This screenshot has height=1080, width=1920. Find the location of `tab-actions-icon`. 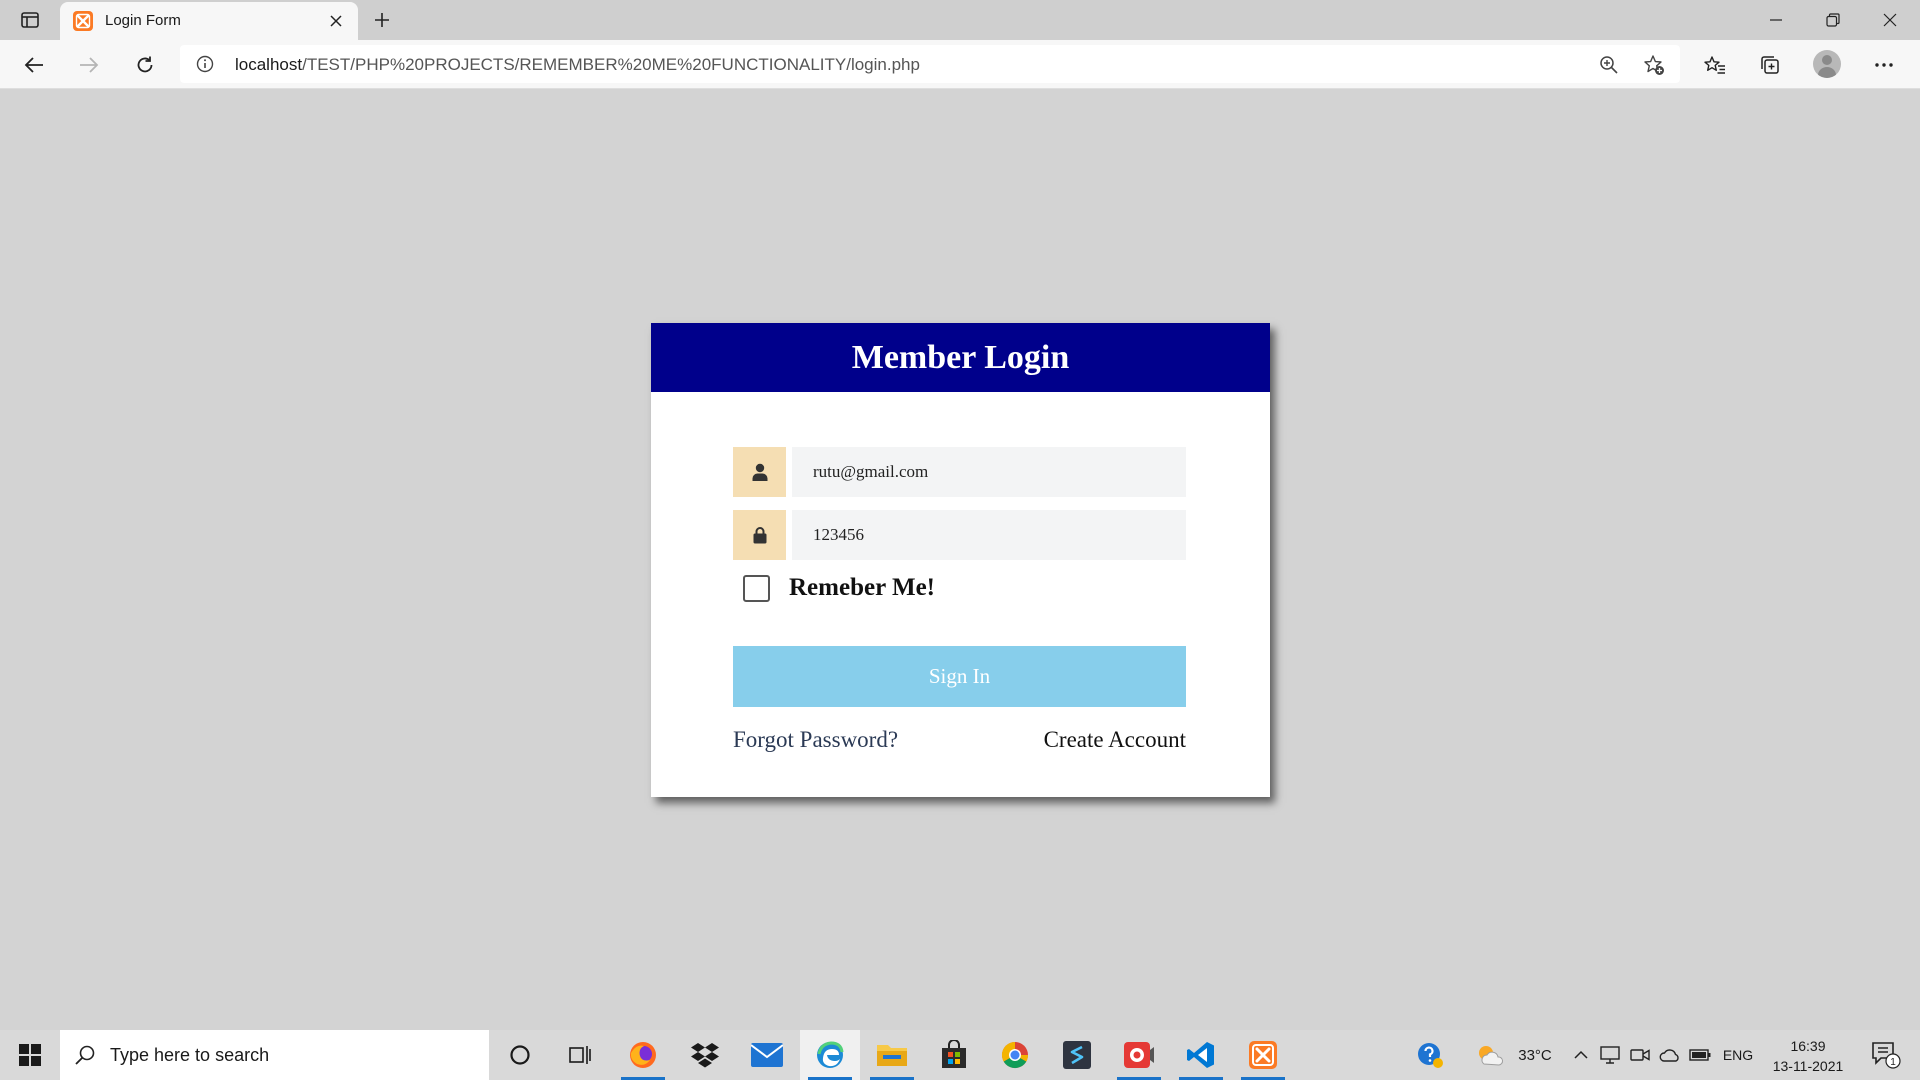

tab-actions-icon is located at coordinates (30, 20).